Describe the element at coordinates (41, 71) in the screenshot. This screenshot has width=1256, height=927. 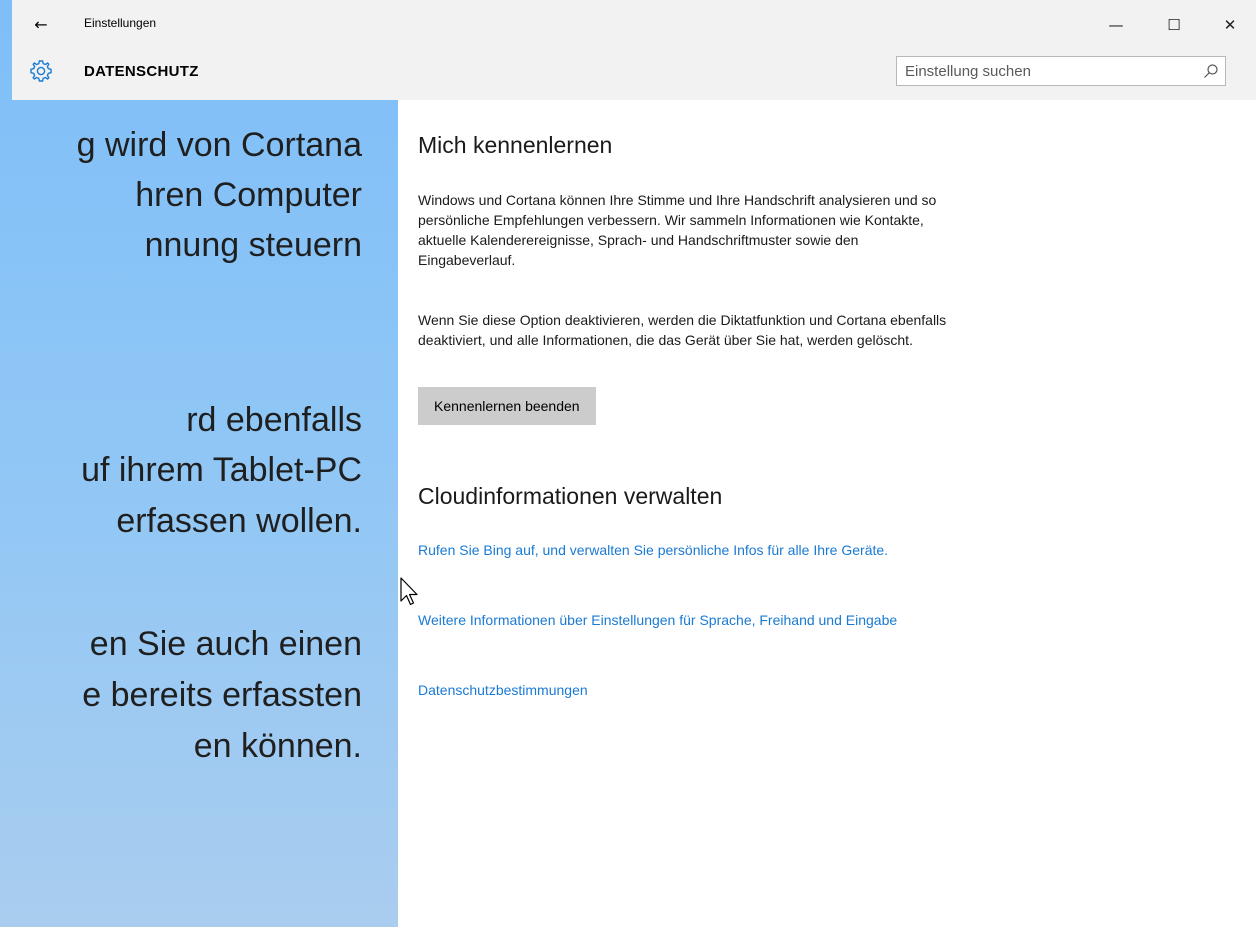
I see `gear-icon` at that location.